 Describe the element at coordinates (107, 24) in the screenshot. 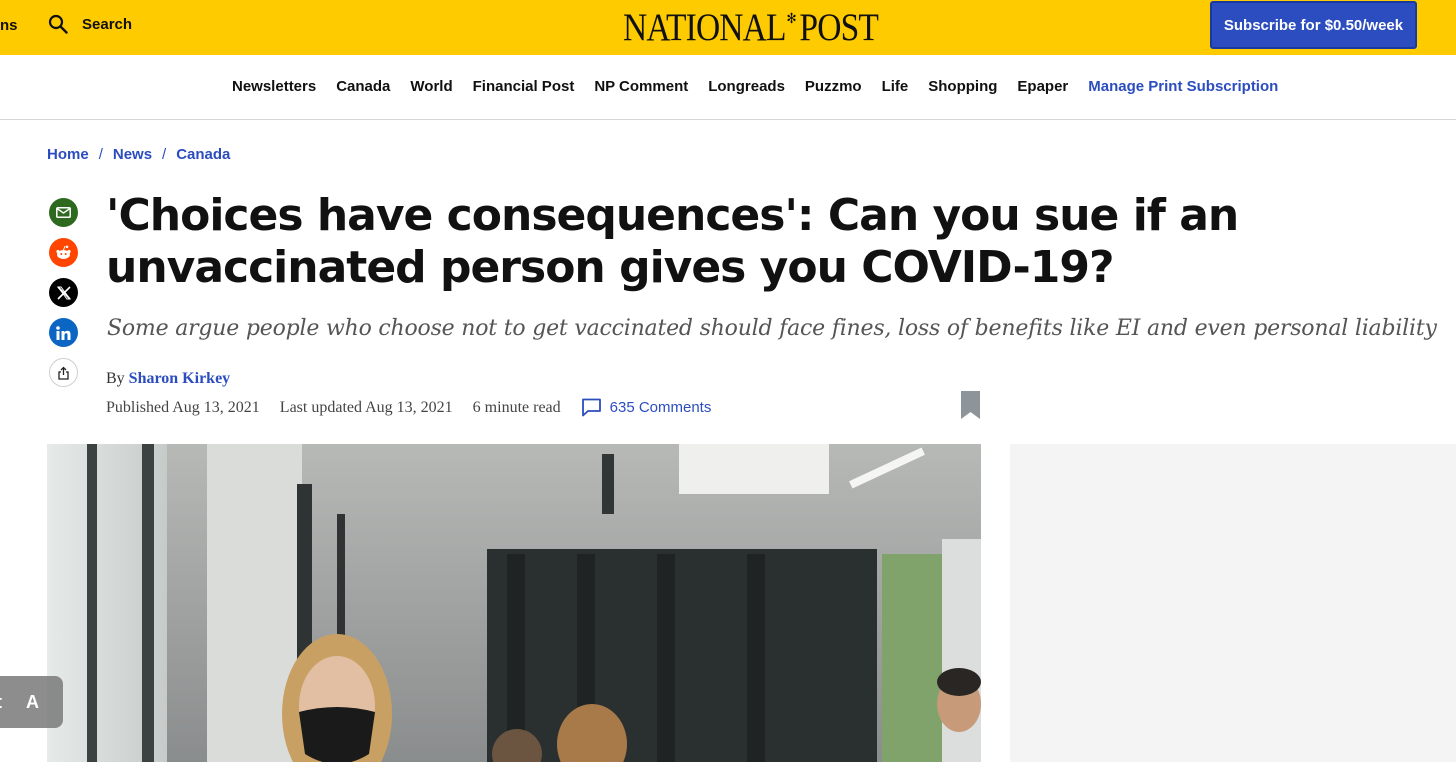

I see `search-label: Search` at that location.